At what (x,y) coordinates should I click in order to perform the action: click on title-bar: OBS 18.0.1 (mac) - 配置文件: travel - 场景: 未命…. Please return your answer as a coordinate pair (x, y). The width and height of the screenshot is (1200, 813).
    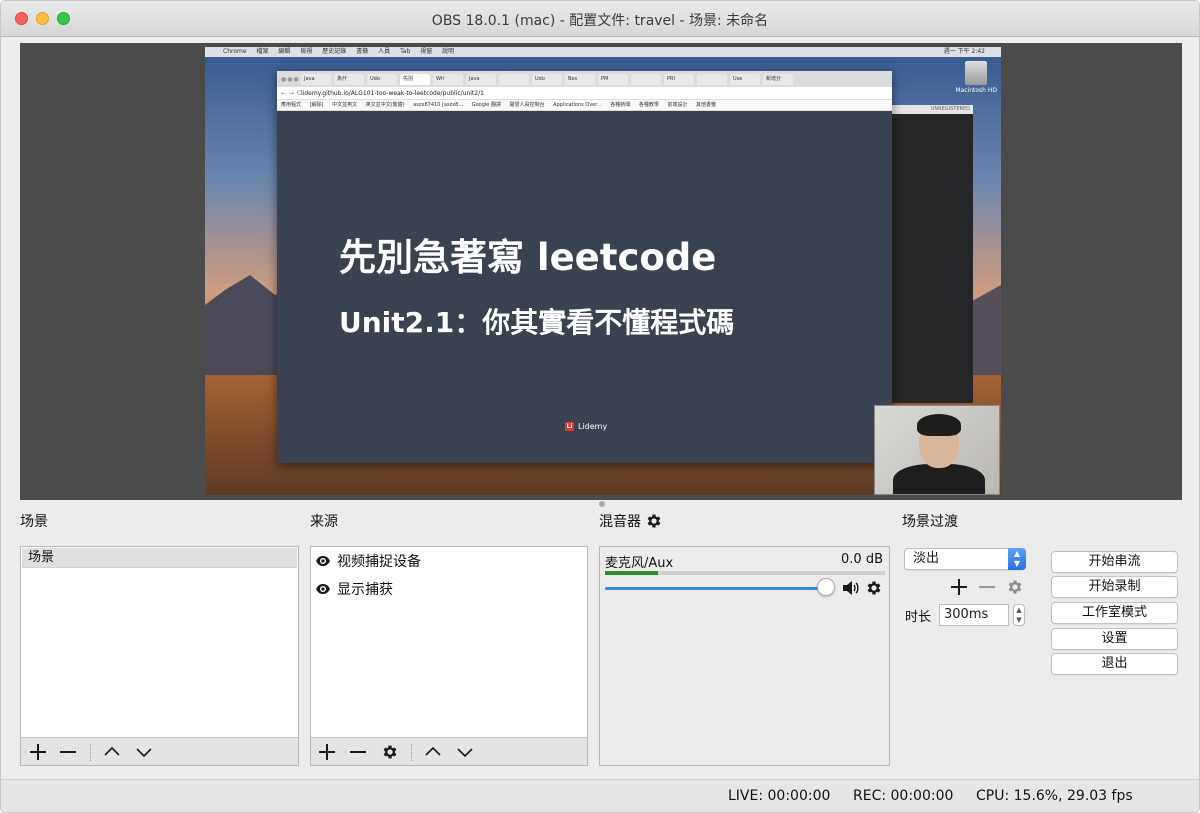
    Looking at the image, I should click on (600, 19).